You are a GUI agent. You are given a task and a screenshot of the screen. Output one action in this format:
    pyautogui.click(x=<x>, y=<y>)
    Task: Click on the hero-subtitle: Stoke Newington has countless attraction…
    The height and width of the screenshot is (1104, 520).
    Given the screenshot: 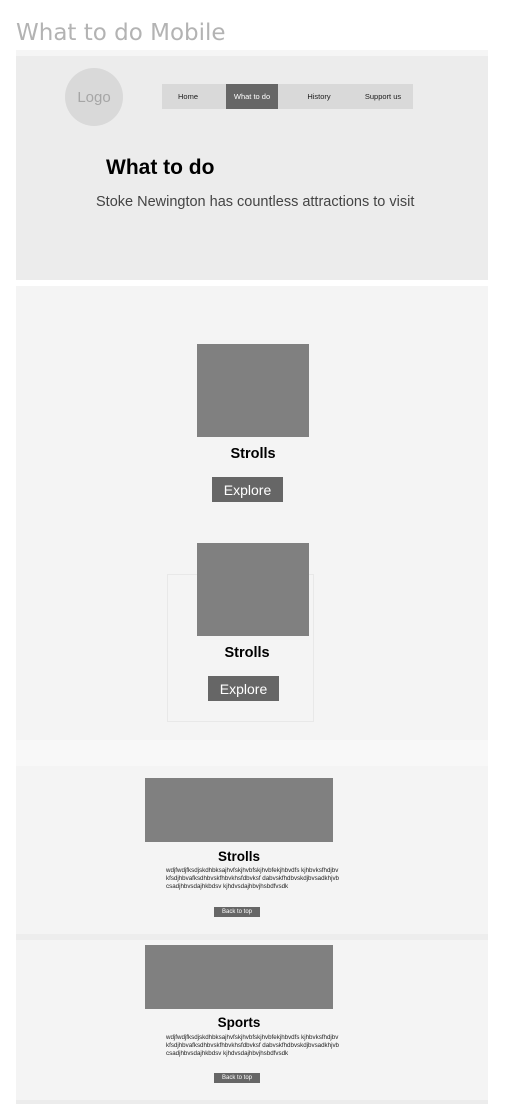 What is the action you would take?
    pyautogui.click(x=255, y=202)
    